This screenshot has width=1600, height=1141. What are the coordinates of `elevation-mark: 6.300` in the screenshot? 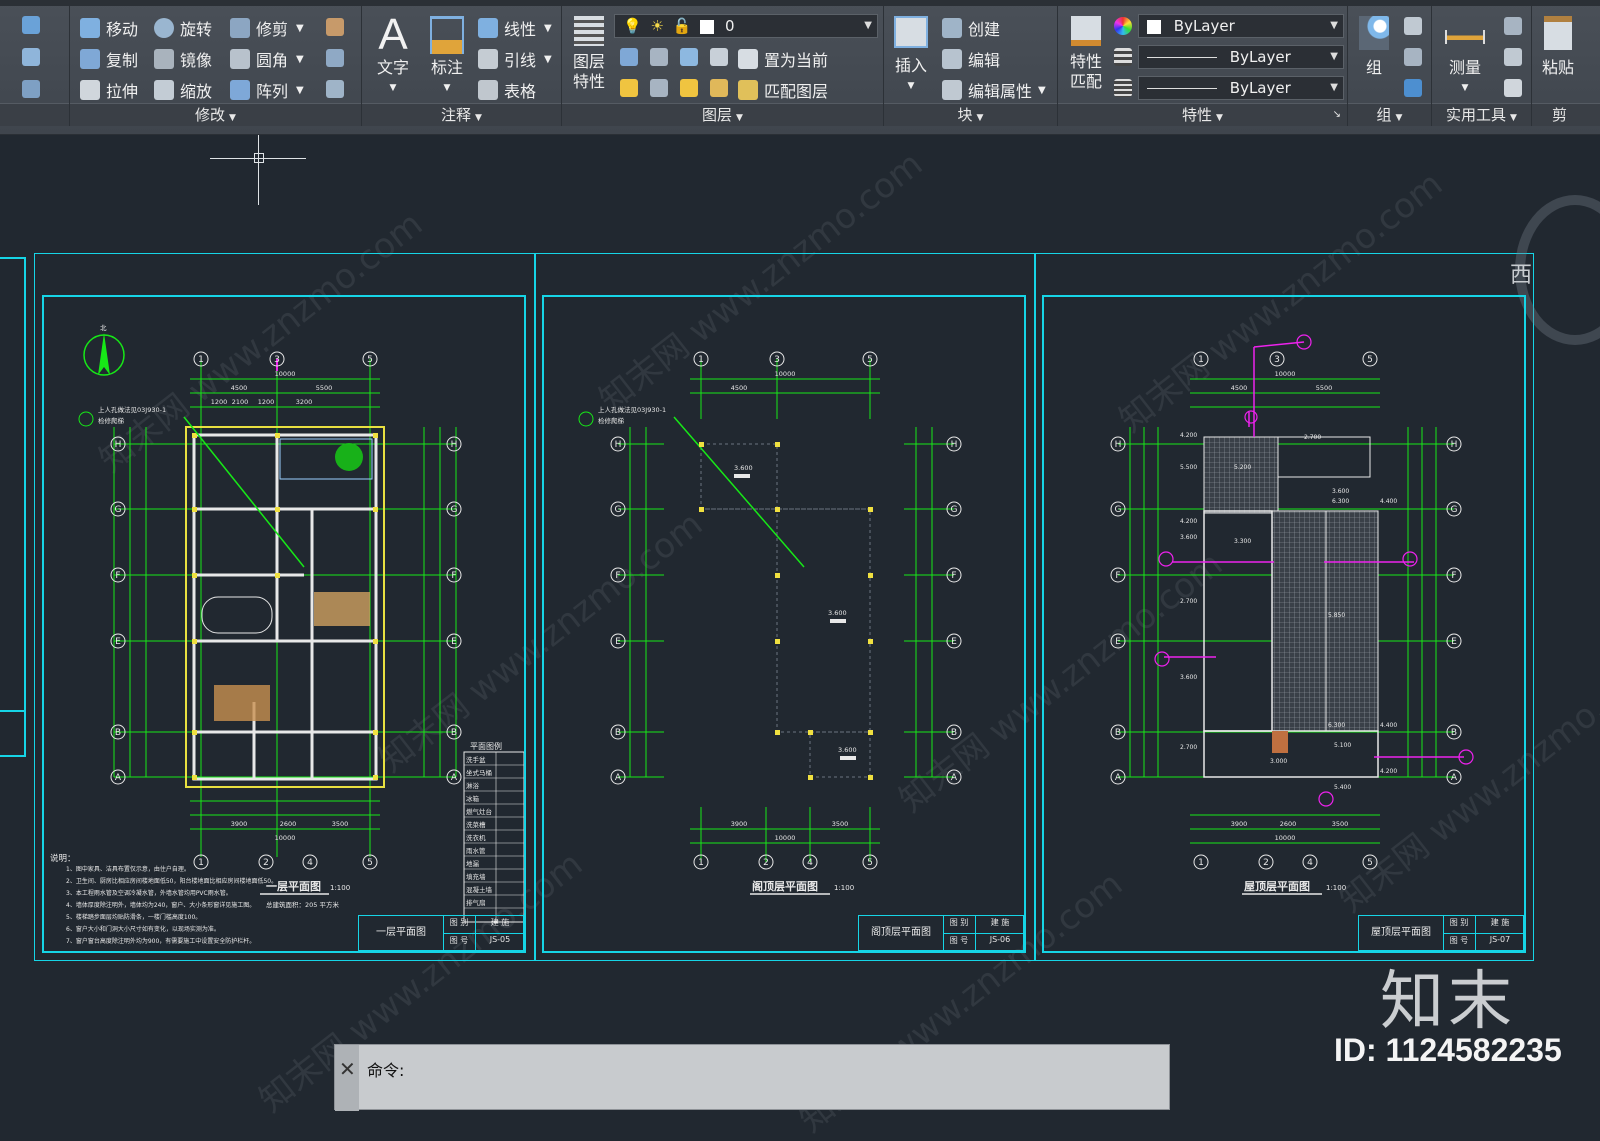 It's located at (1340, 501).